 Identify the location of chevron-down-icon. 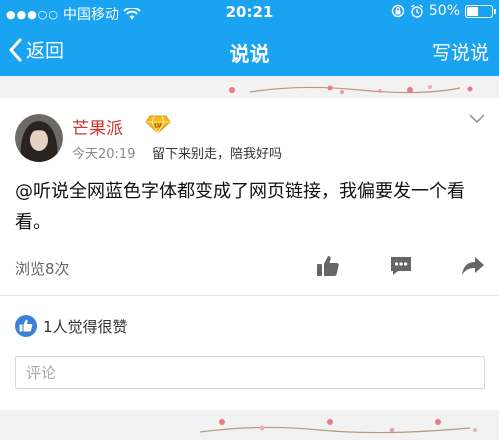
(477, 119).